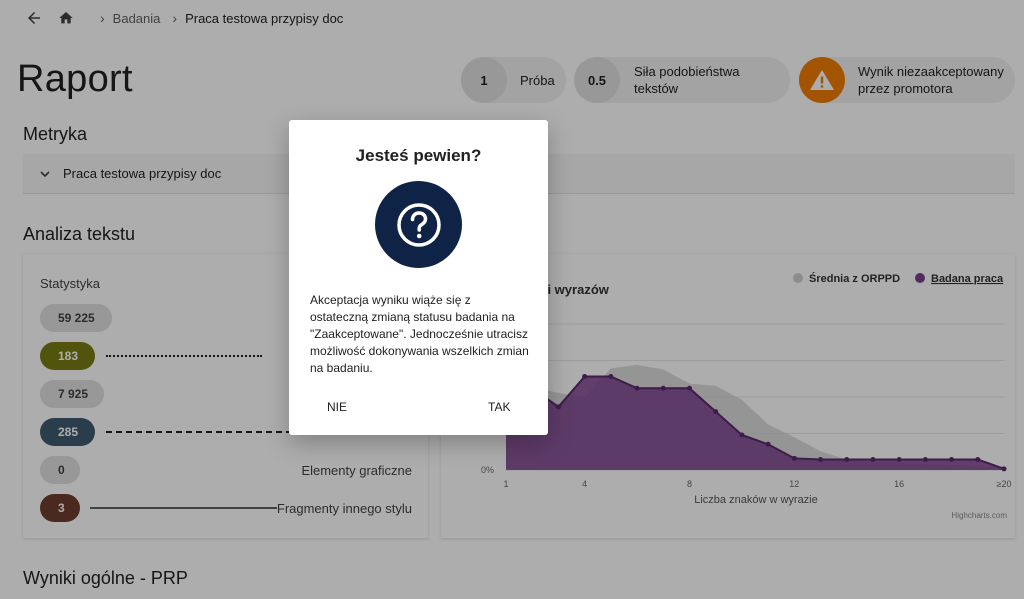 The width and height of the screenshot is (1024, 599). I want to click on cancel-button: NIE, so click(337, 407).